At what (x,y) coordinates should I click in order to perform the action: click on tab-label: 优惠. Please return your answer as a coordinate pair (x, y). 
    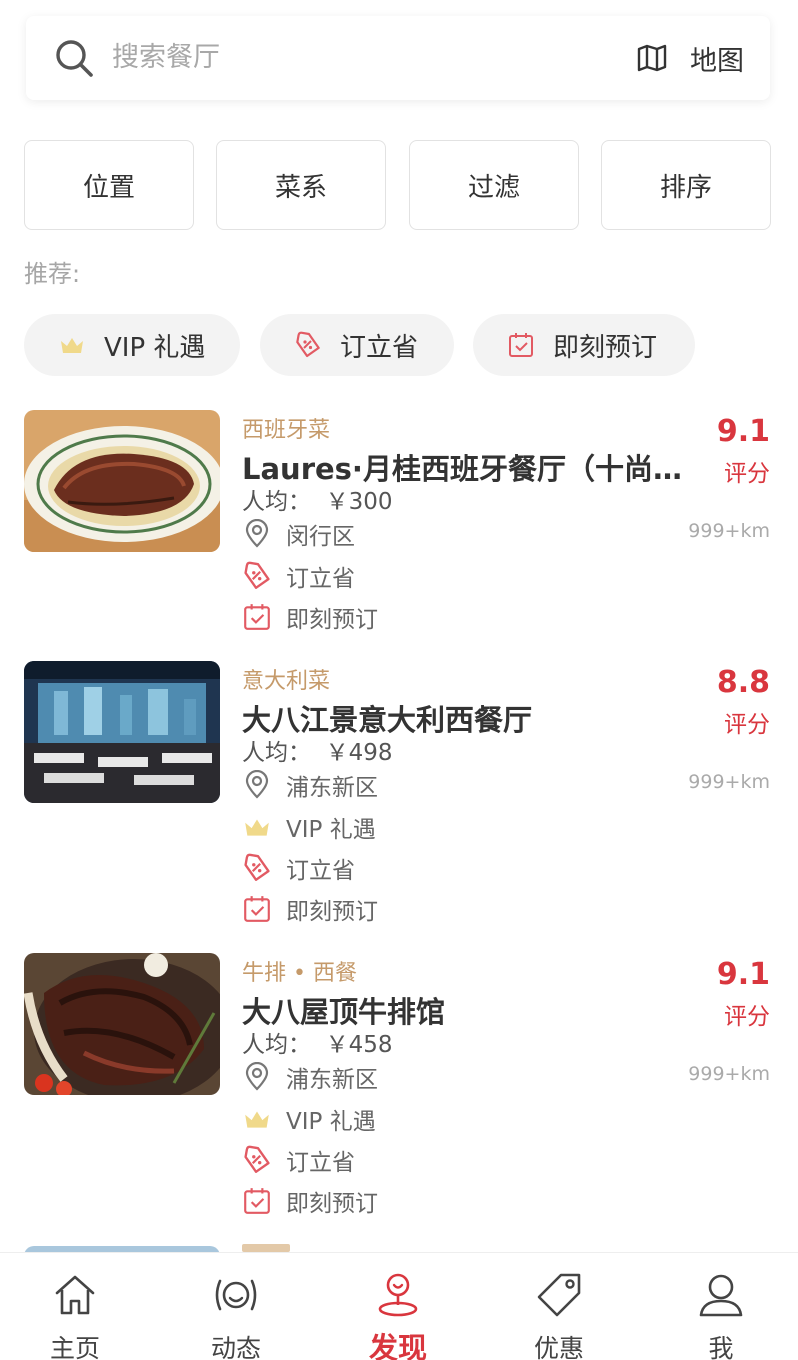
    Looking at the image, I should click on (558, 1347).